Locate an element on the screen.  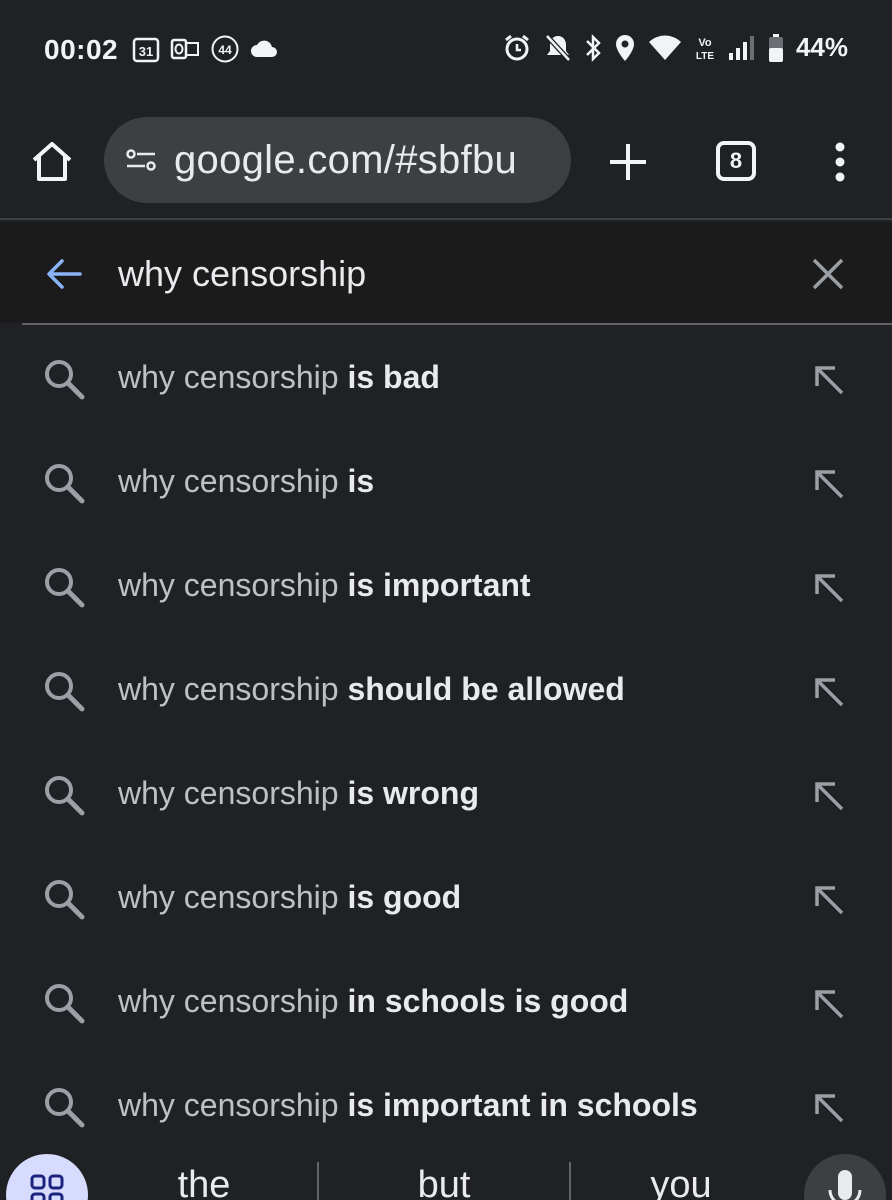
status-time: 00:02 is located at coordinates (81, 49).